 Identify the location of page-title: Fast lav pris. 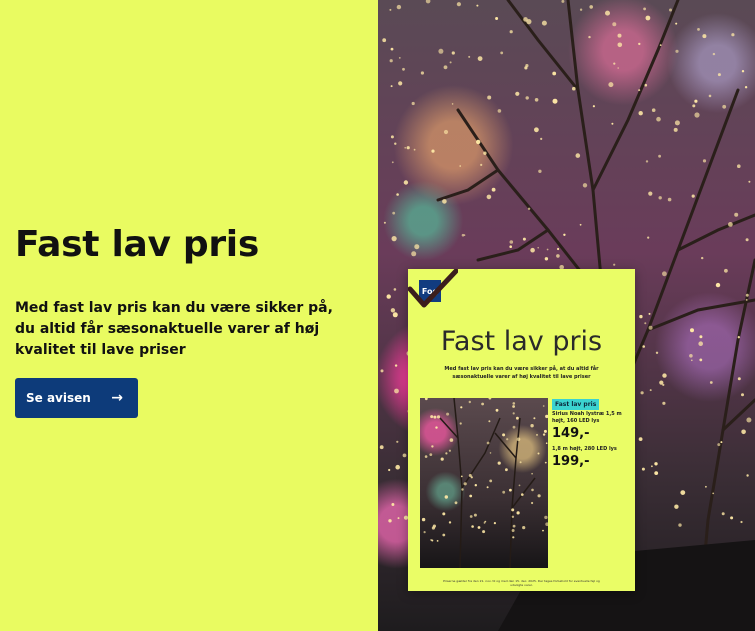
(137, 244).